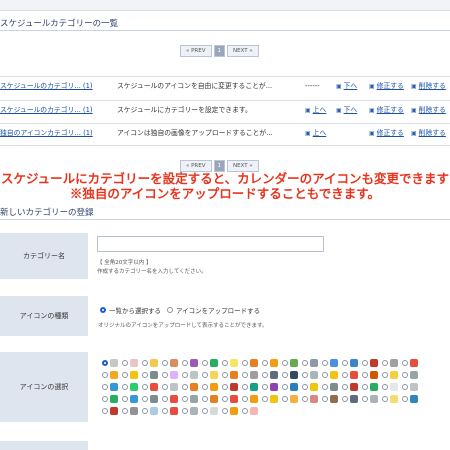  I want to click on icon-type-list-radio, so click(103, 310).